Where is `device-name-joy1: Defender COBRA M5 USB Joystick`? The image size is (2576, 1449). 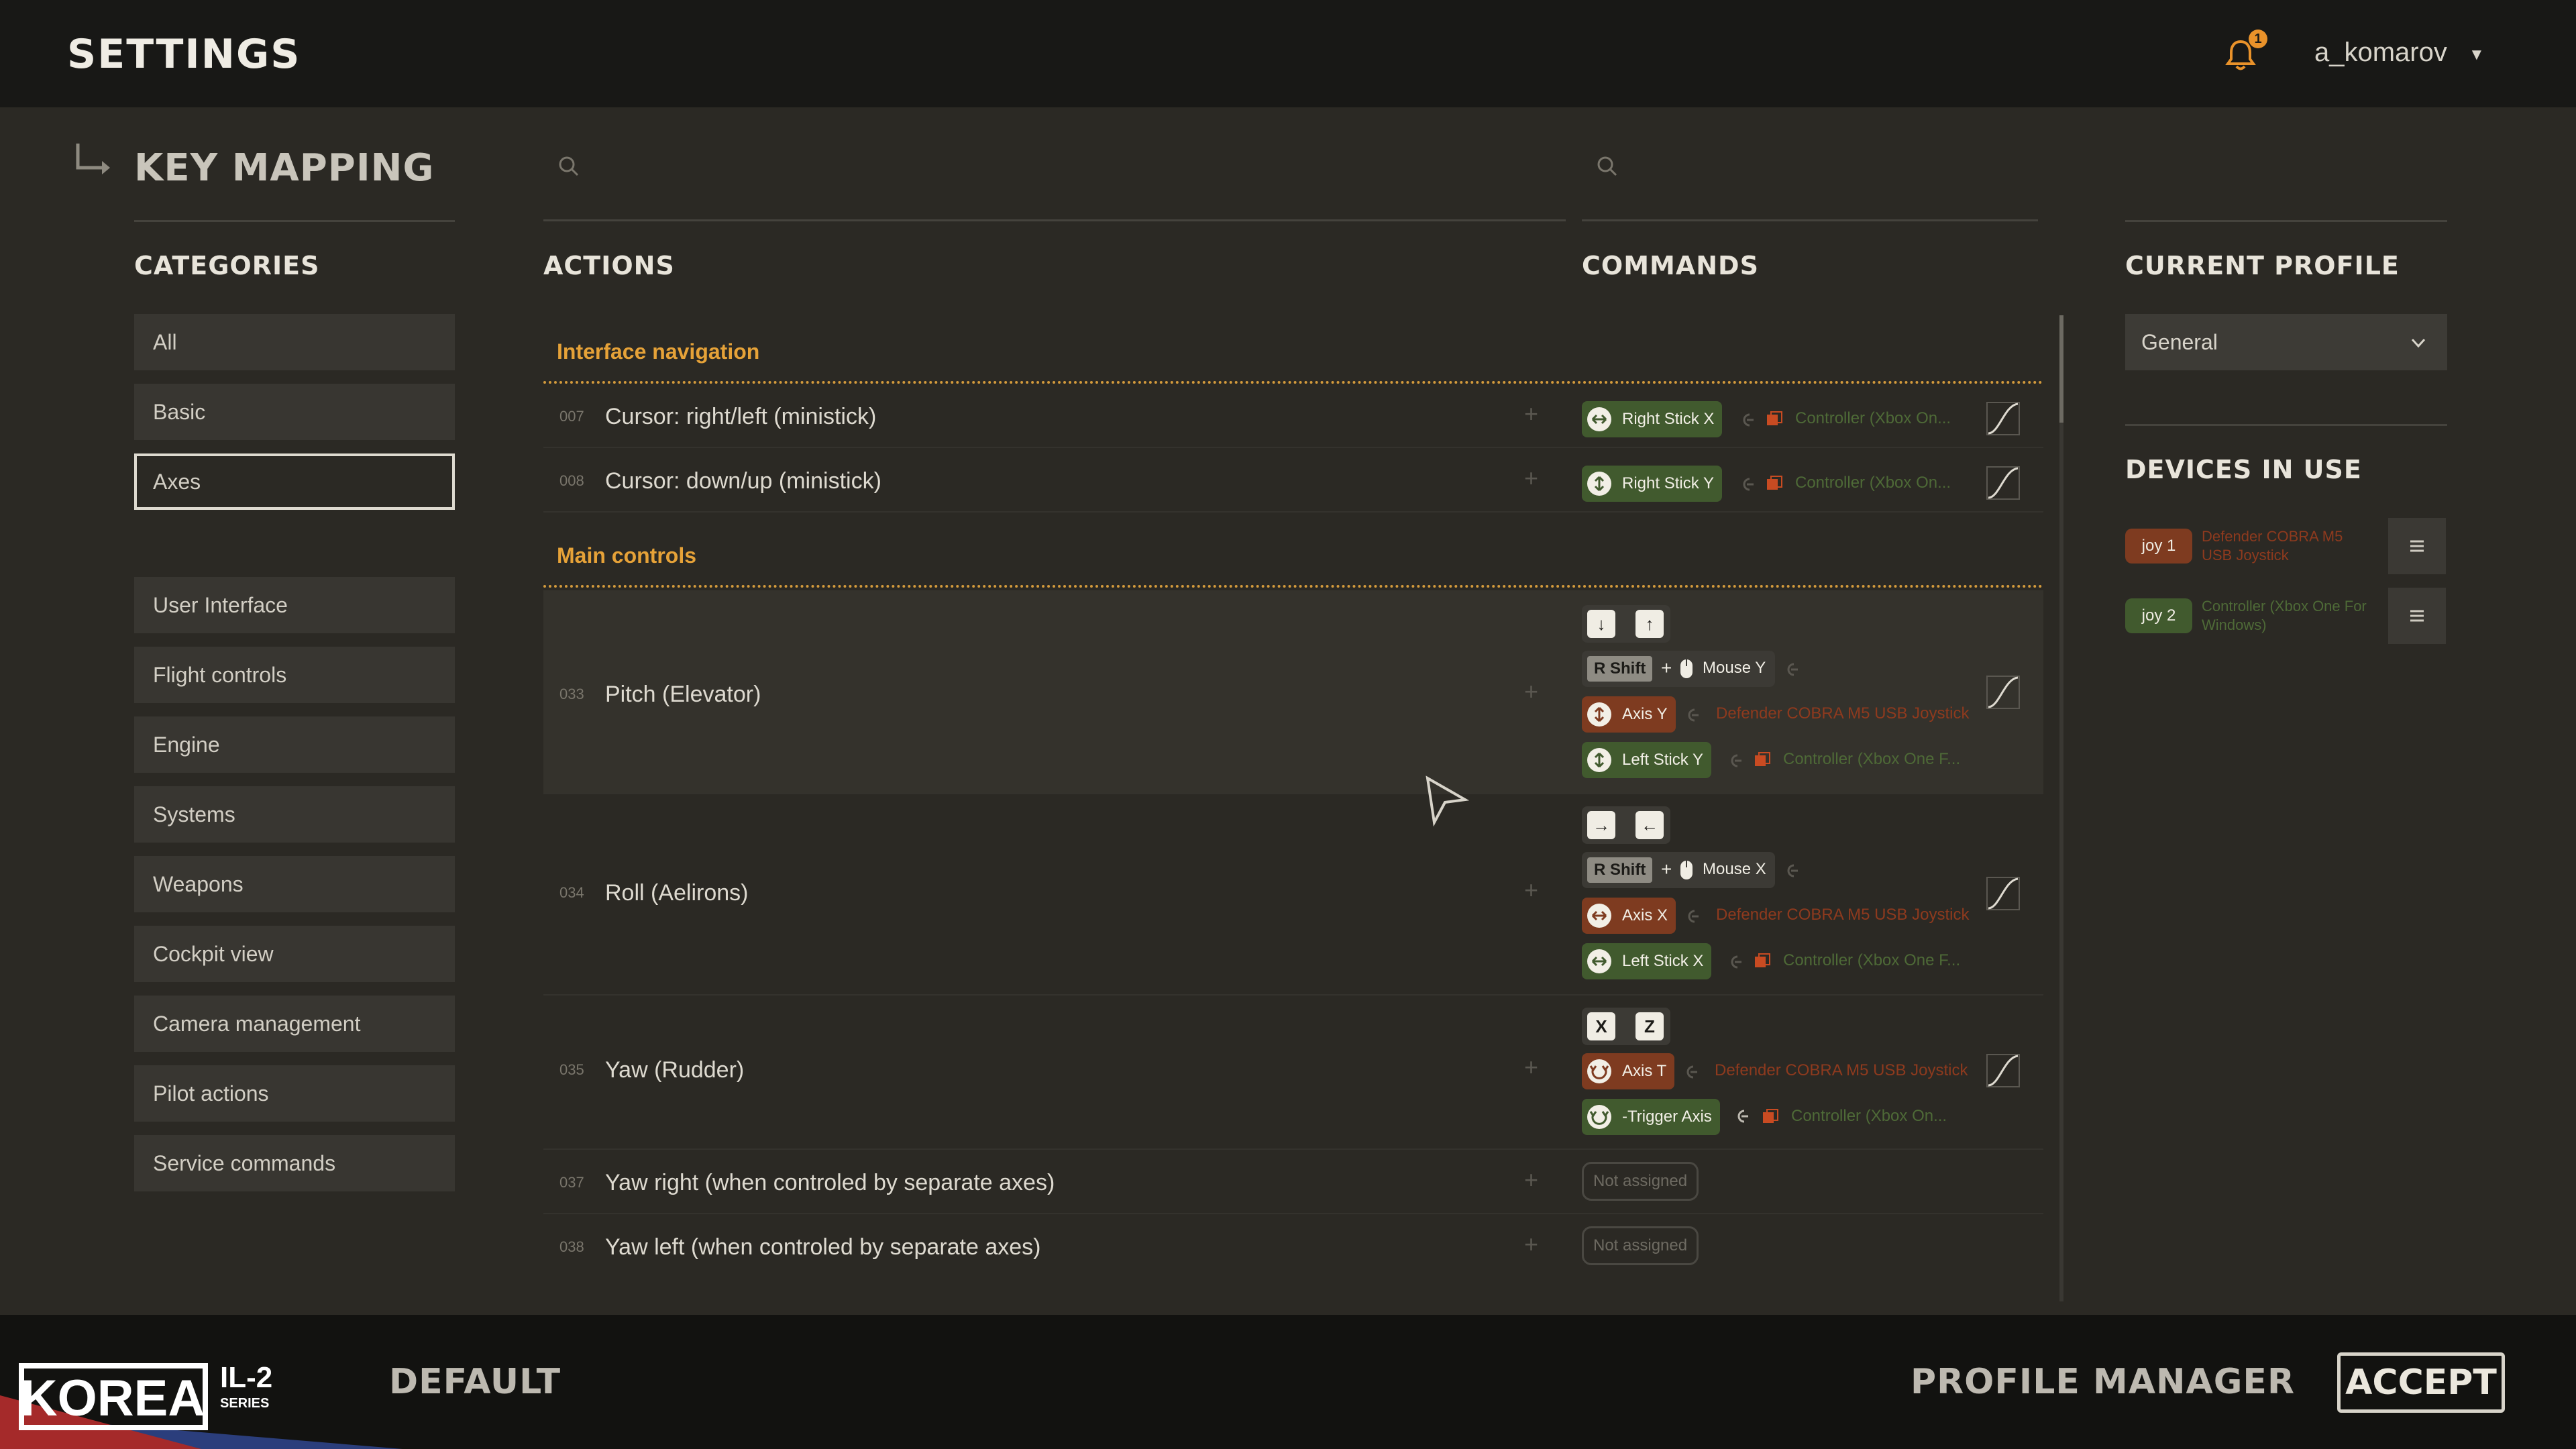
device-name-joy1: Defender COBRA M5 USB Joystick is located at coordinates (2272, 546).